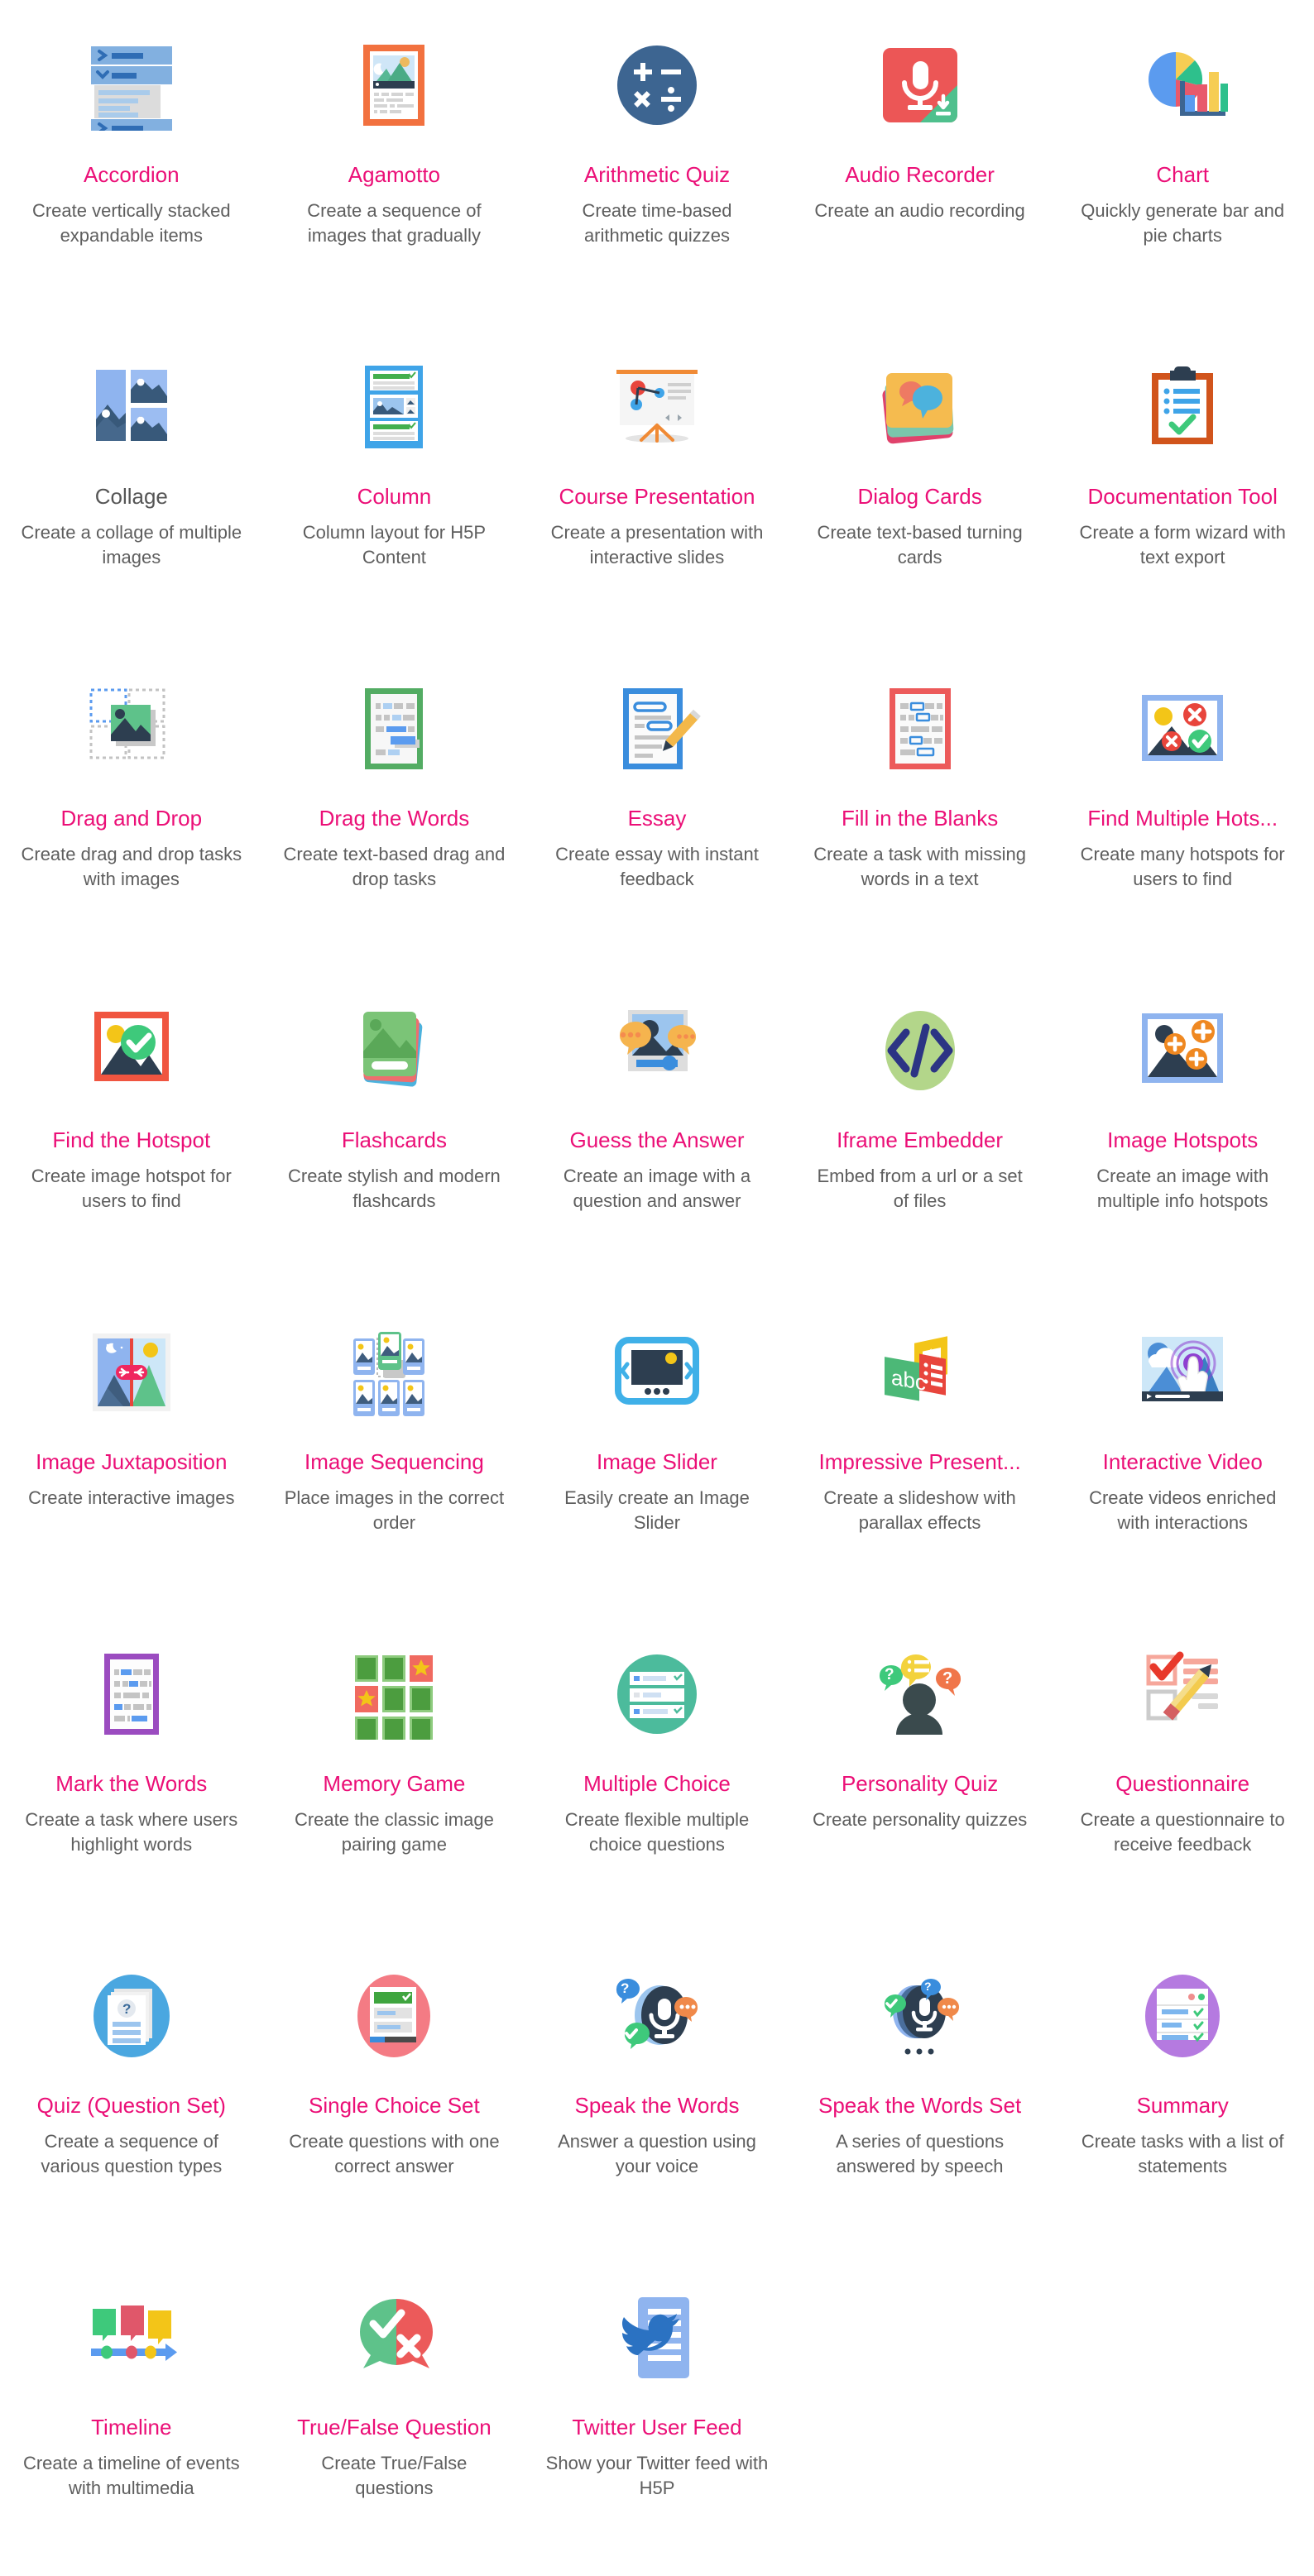  What do you see at coordinates (657, 1140) in the screenshot?
I see `content-type-title: Guess the Answer` at bounding box center [657, 1140].